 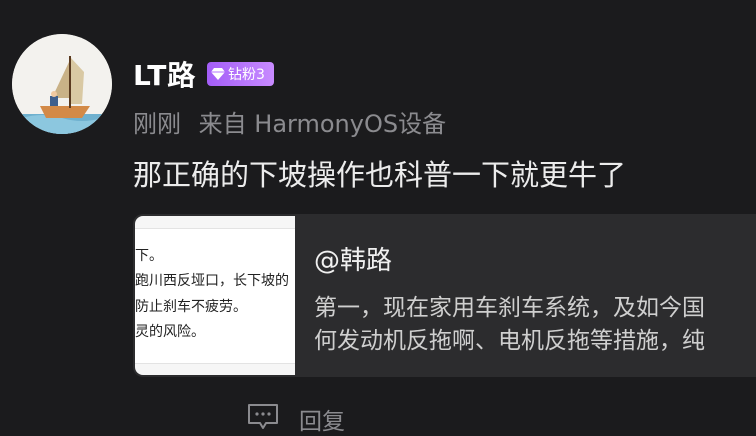 I want to click on reply-label: 回复, so click(x=322, y=422).